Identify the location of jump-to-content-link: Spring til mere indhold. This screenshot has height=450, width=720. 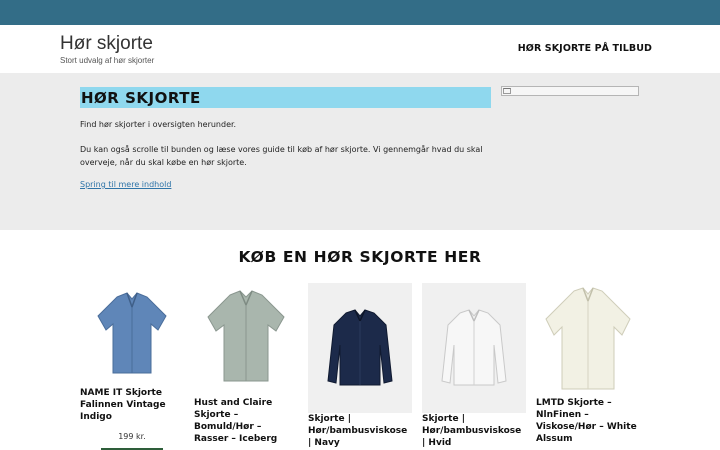
(125, 184).